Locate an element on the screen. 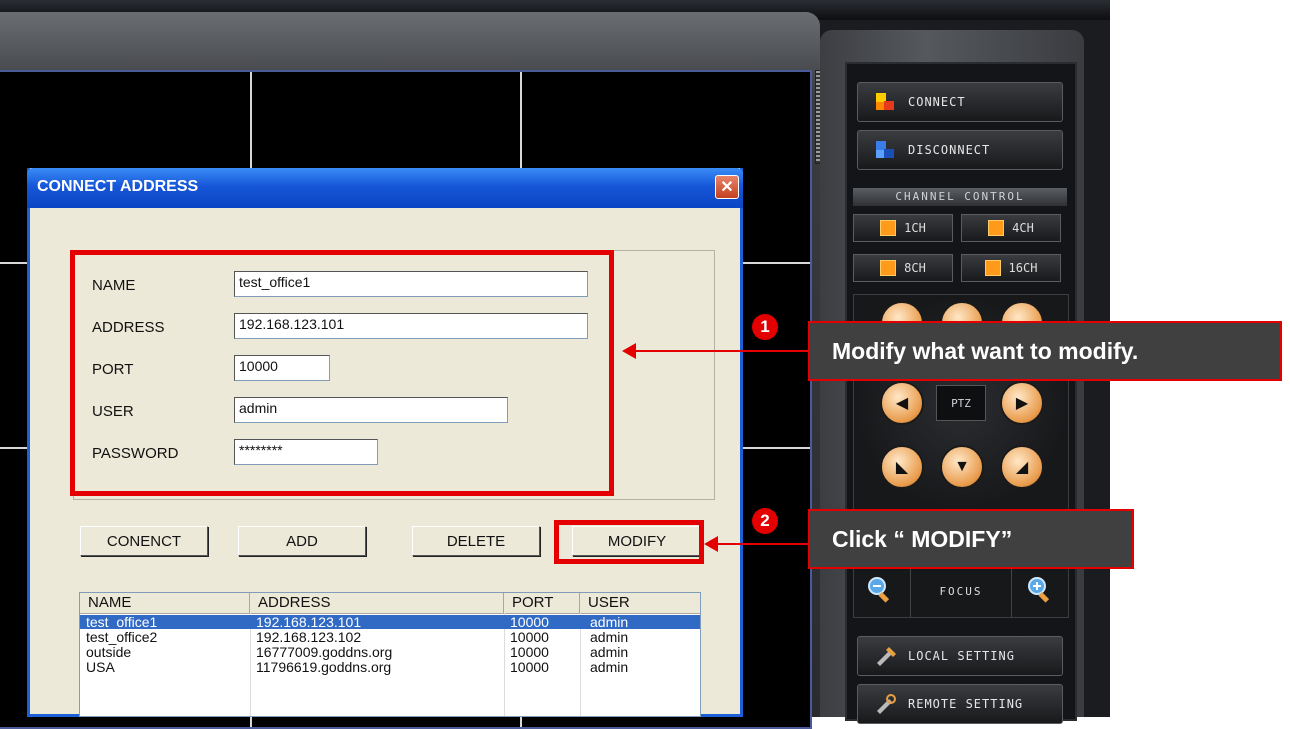 The image size is (1290, 729). ptz-left-button: ◀ is located at coordinates (902, 403).